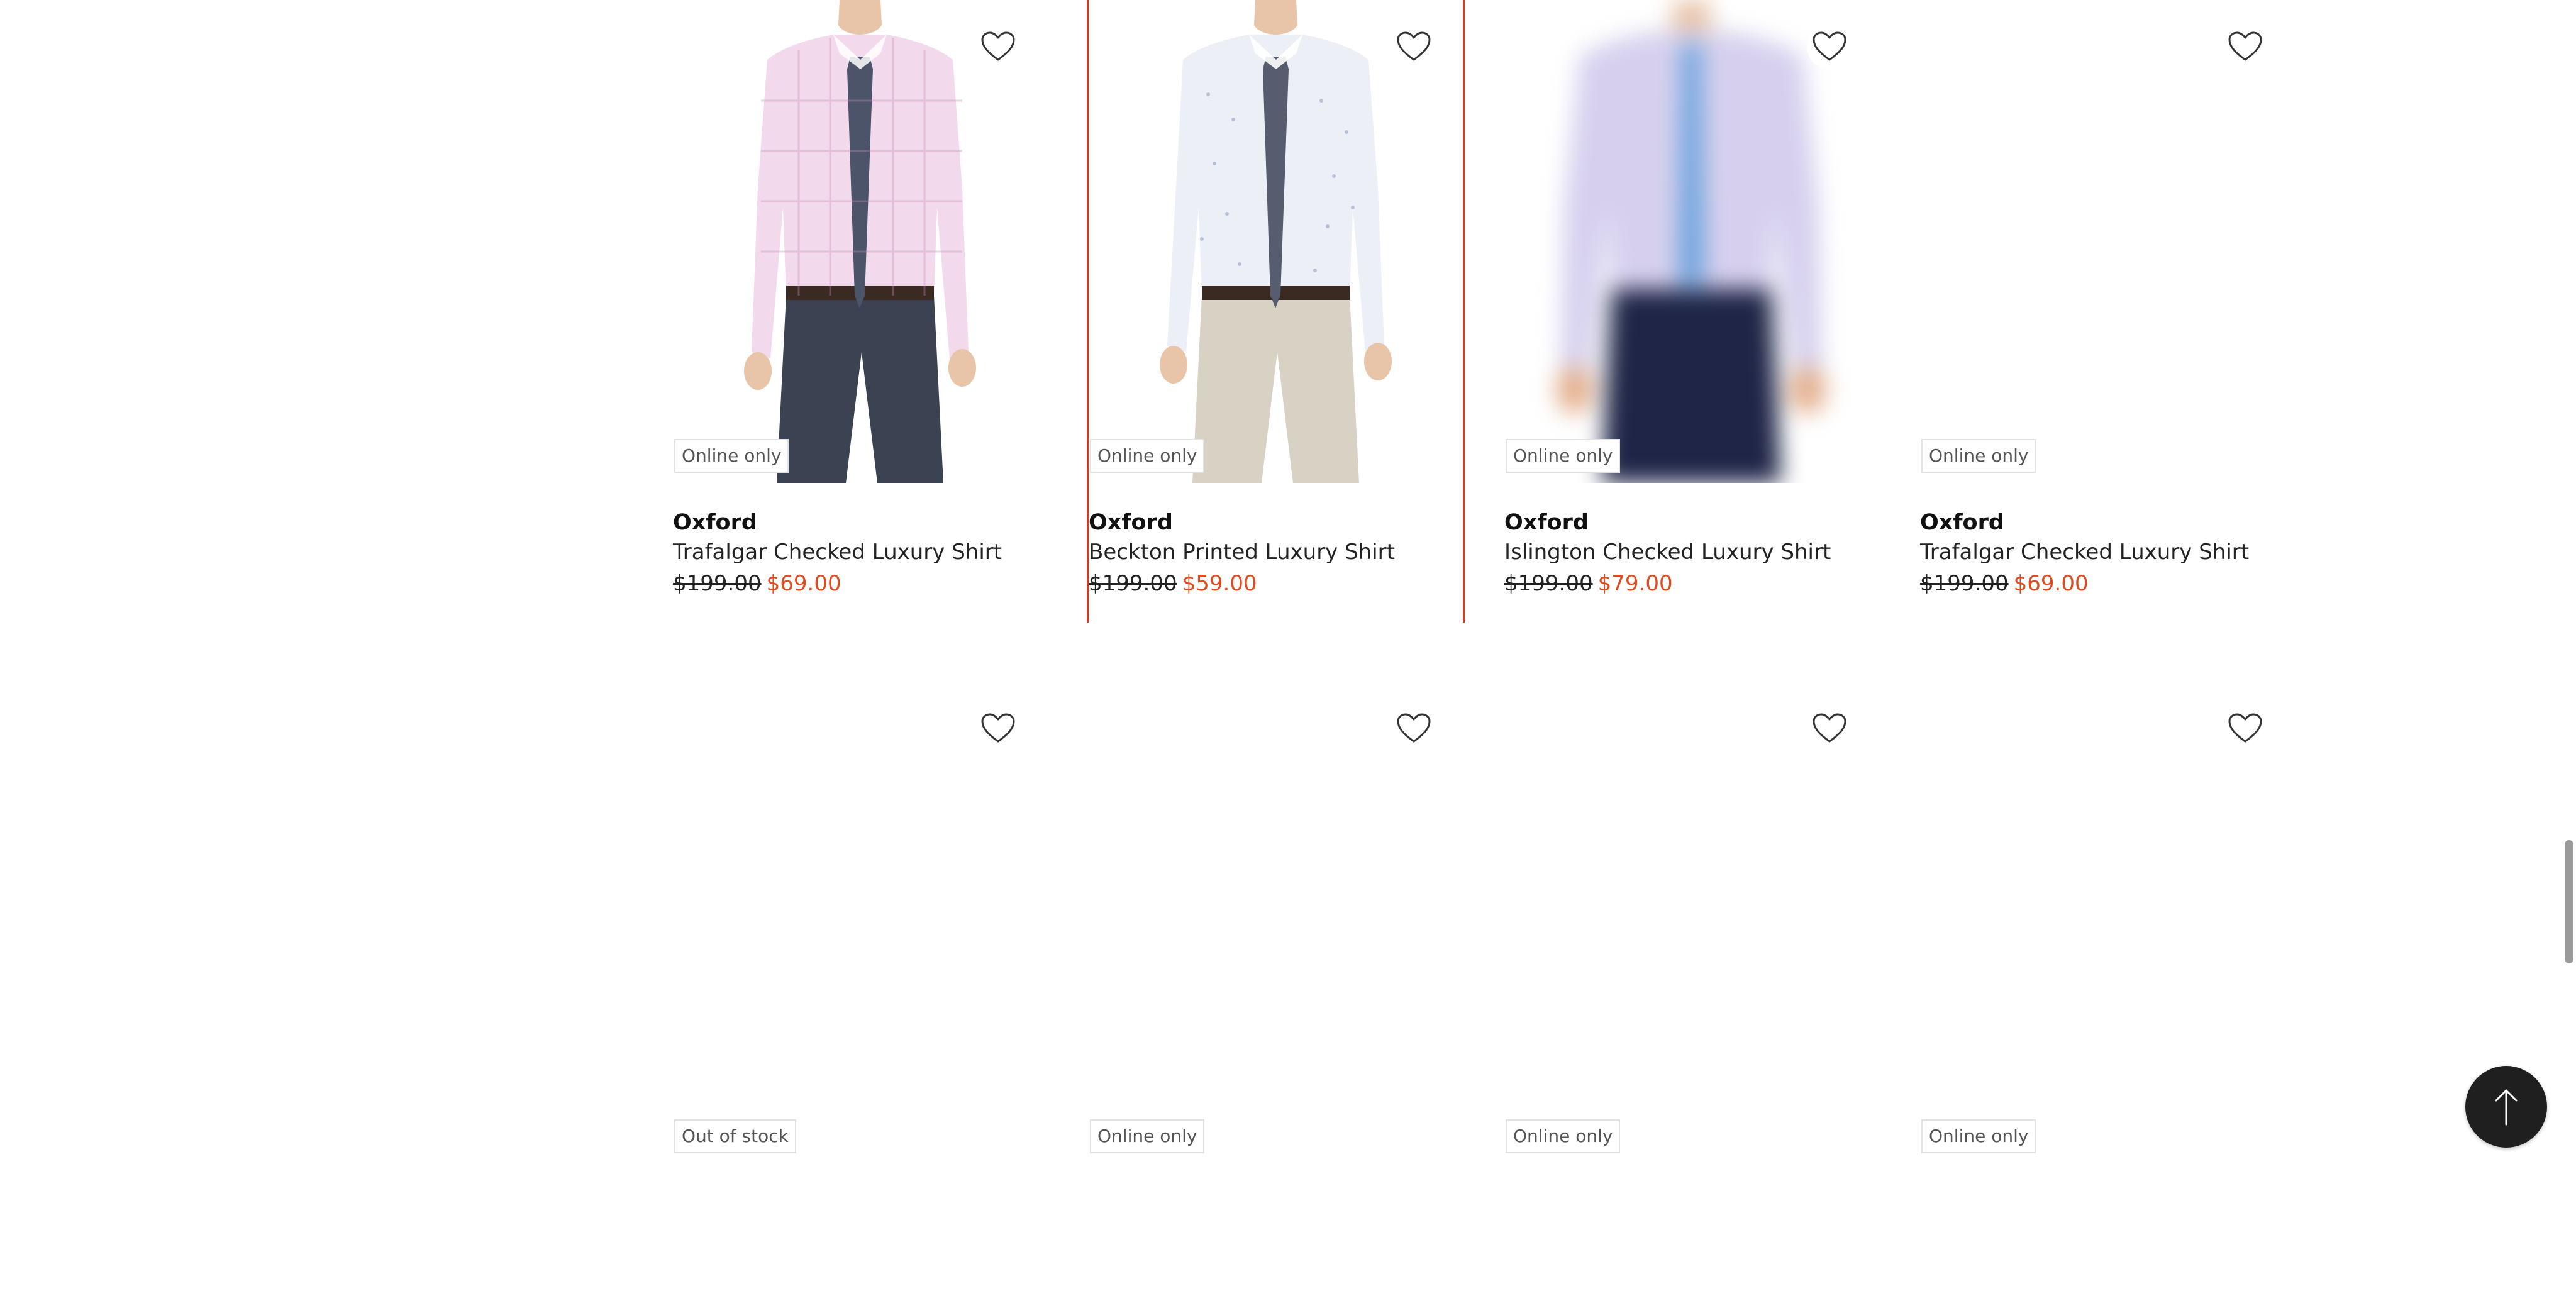 This screenshot has width=2576, height=1308. What do you see at coordinates (1691, 583) in the screenshot?
I see `product-price: $199.00 $79.00` at bounding box center [1691, 583].